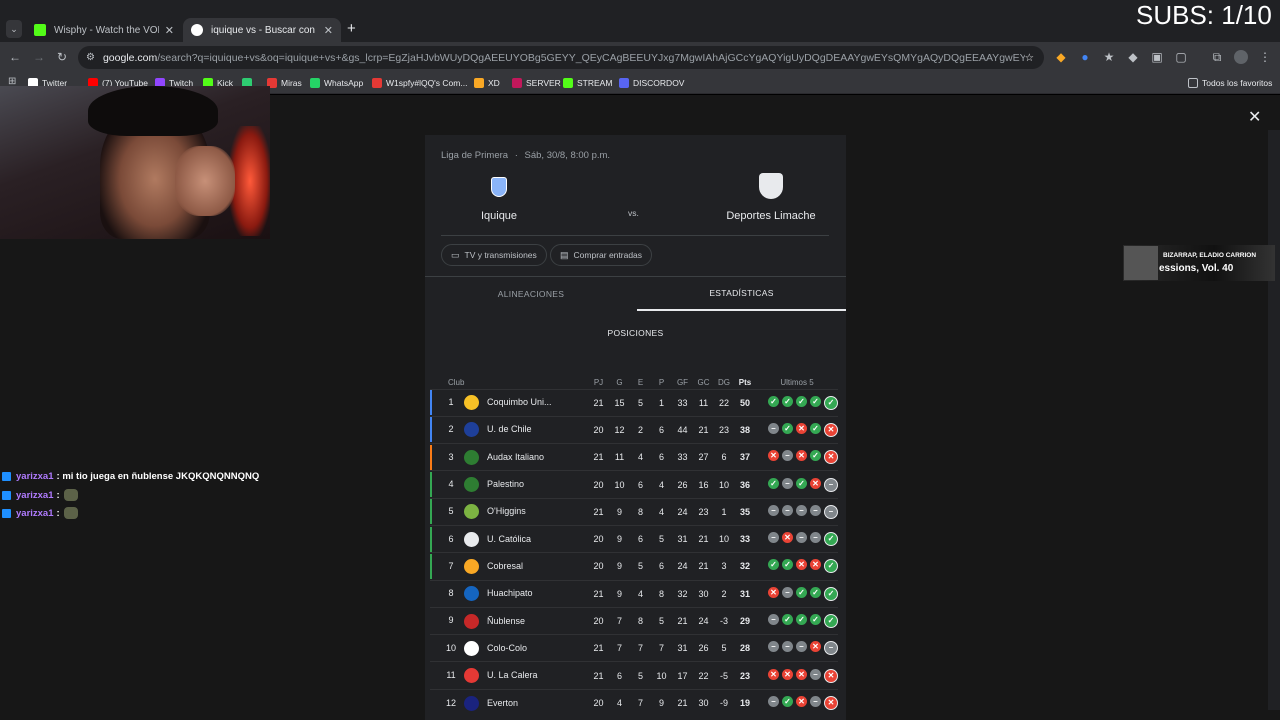 The height and width of the screenshot is (720, 1280). Describe the element at coordinates (634, 429) in the screenshot. I see `table-row: 2 U. de Chile 20 12 2 6 44 21 23 38– ✓ ✕ ✓ ✕` at that location.